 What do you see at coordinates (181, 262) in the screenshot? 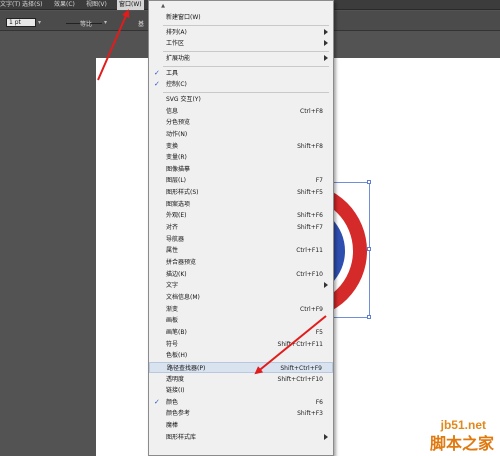
I see `menu-item-label: 拼合器预览` at bounding box center [181, 262].